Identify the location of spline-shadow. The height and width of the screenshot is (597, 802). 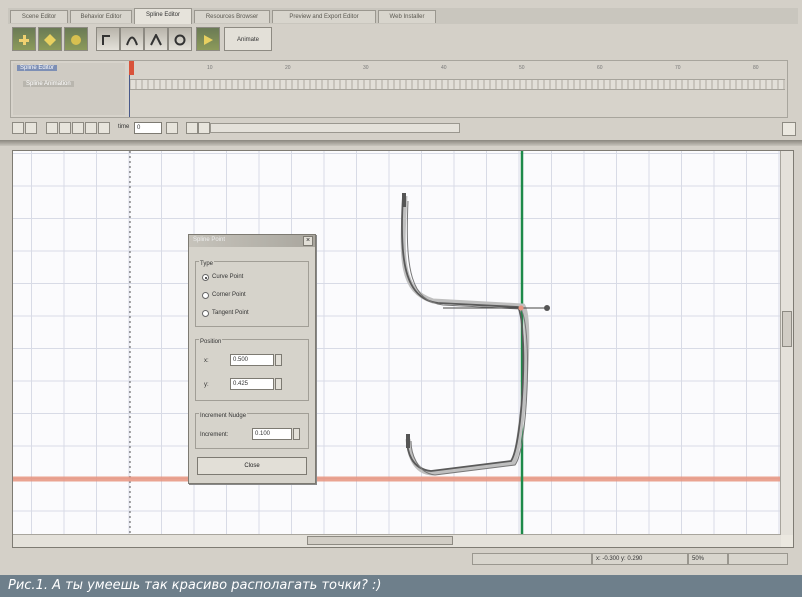
(465, 335).